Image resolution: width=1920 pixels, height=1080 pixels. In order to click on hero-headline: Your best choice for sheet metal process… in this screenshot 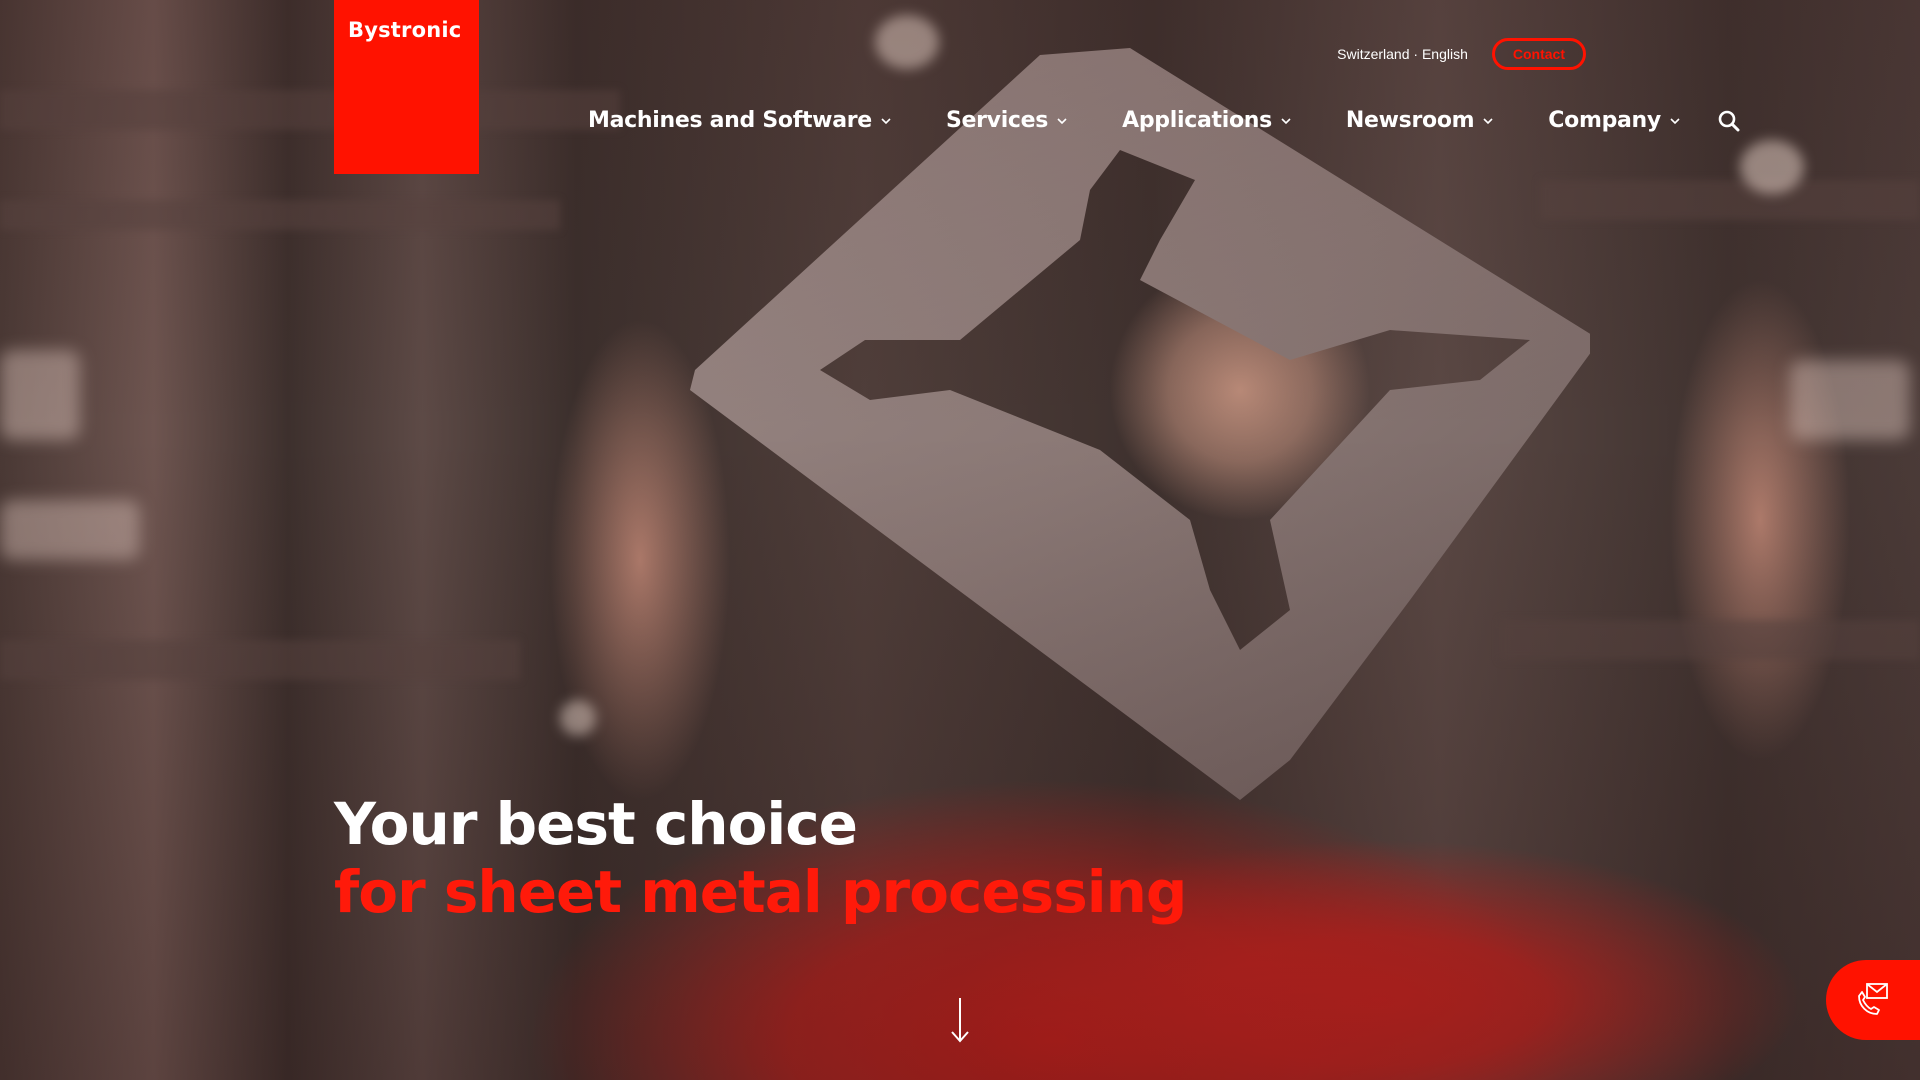, I will do `click(760, 858)`.